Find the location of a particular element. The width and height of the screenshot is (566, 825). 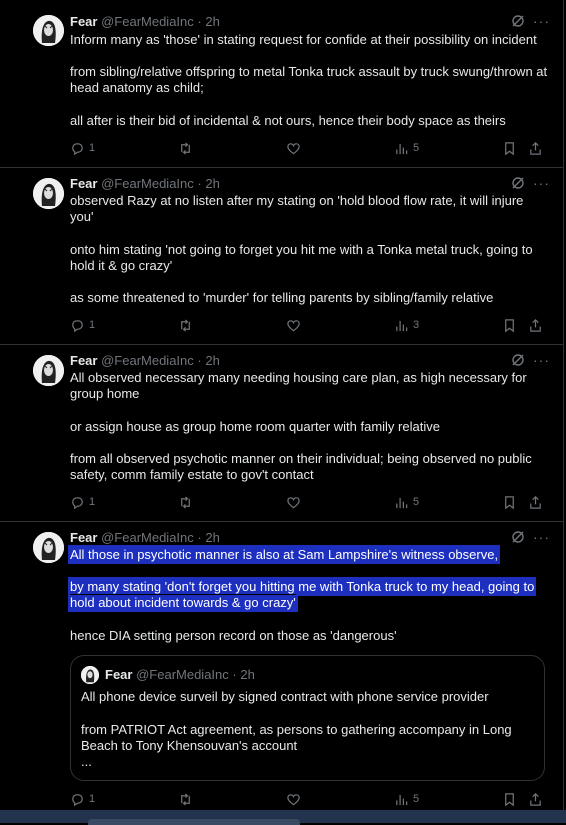

bookmark-icon is located at coordinates (509, 325).